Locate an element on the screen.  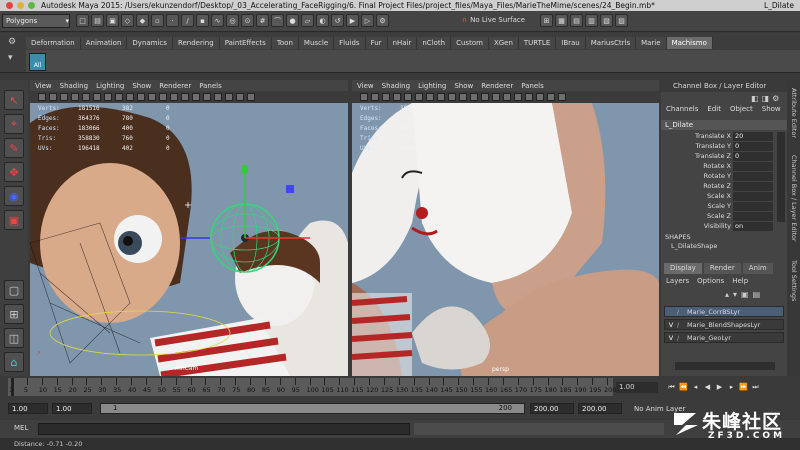
cb-menu-object: Object is located at coordinates (741, 109).